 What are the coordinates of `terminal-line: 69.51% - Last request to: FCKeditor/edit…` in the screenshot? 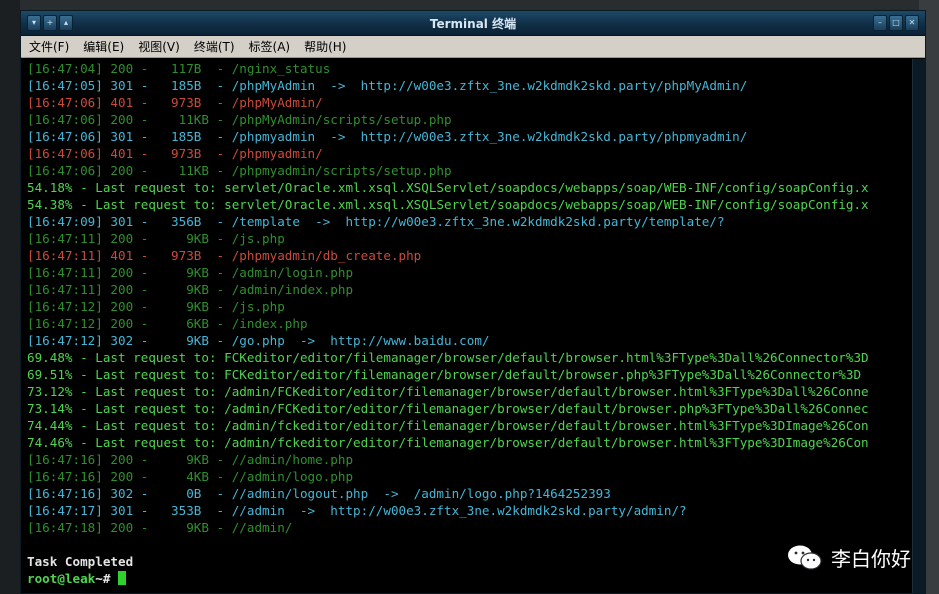 It's located at (444, 374).